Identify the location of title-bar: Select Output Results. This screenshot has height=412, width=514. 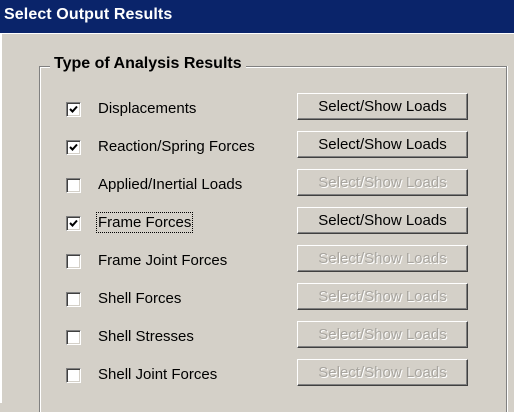
(257, 17).